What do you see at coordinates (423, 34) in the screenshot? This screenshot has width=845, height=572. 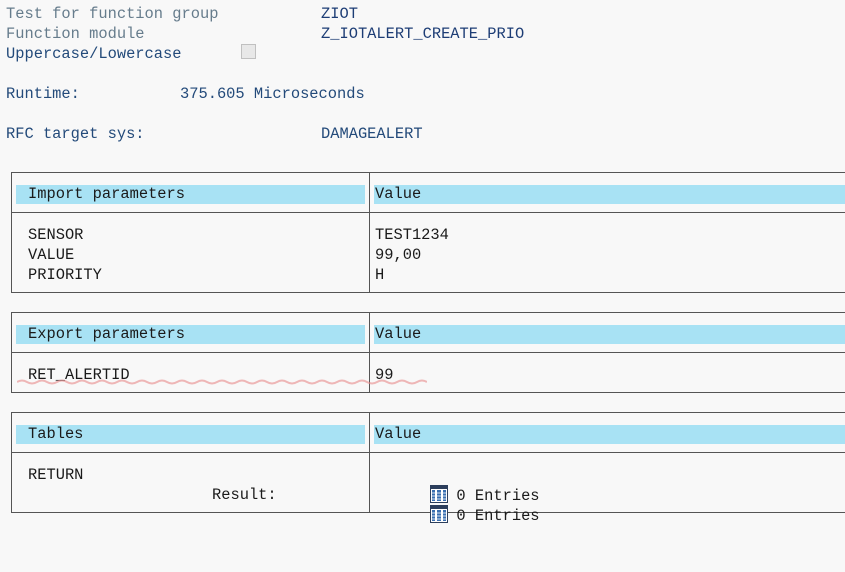 I see `function-module-value: Z_IOTALERT_CREATE_PRIO` at bounding box center [423, 34].